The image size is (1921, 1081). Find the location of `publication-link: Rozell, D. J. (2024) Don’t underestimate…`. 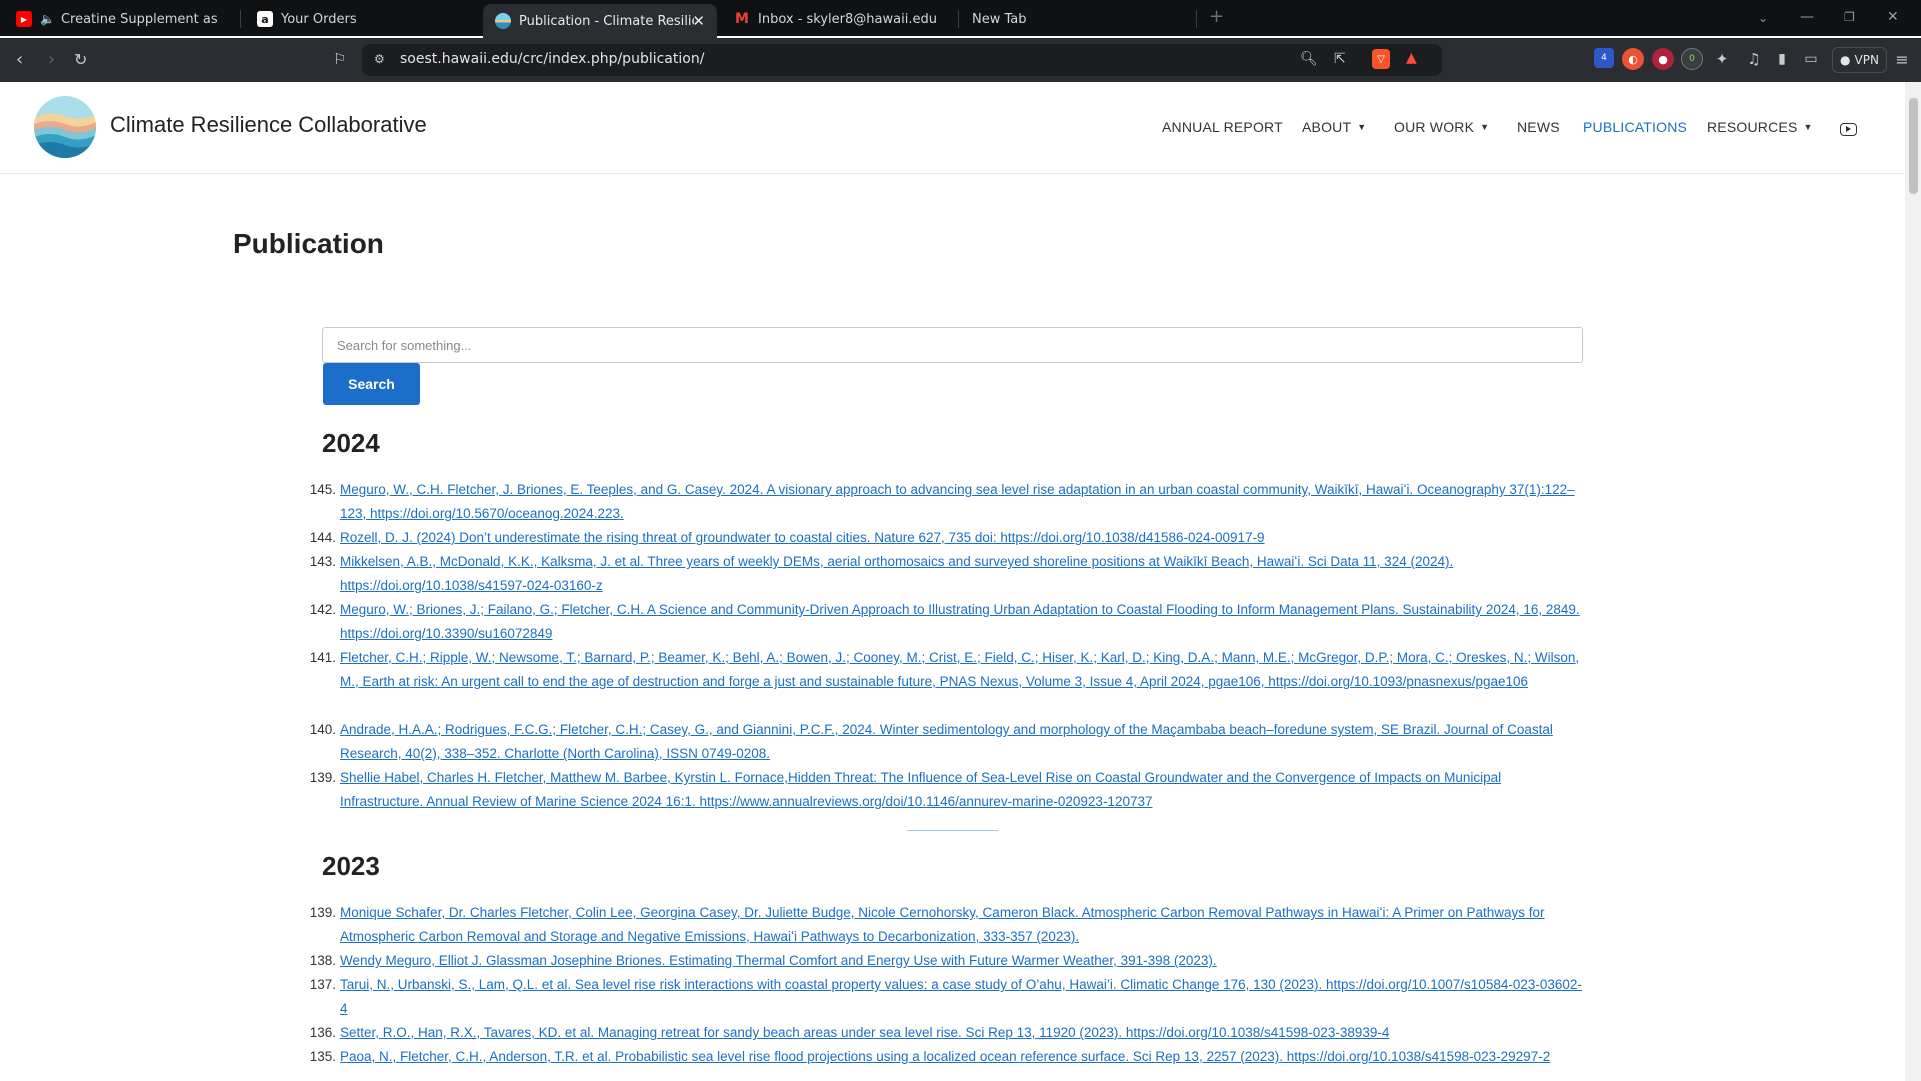

publication-link: Rozell, D. J. (2024) Don’t underestimate… is located at coordinates (963, 538).